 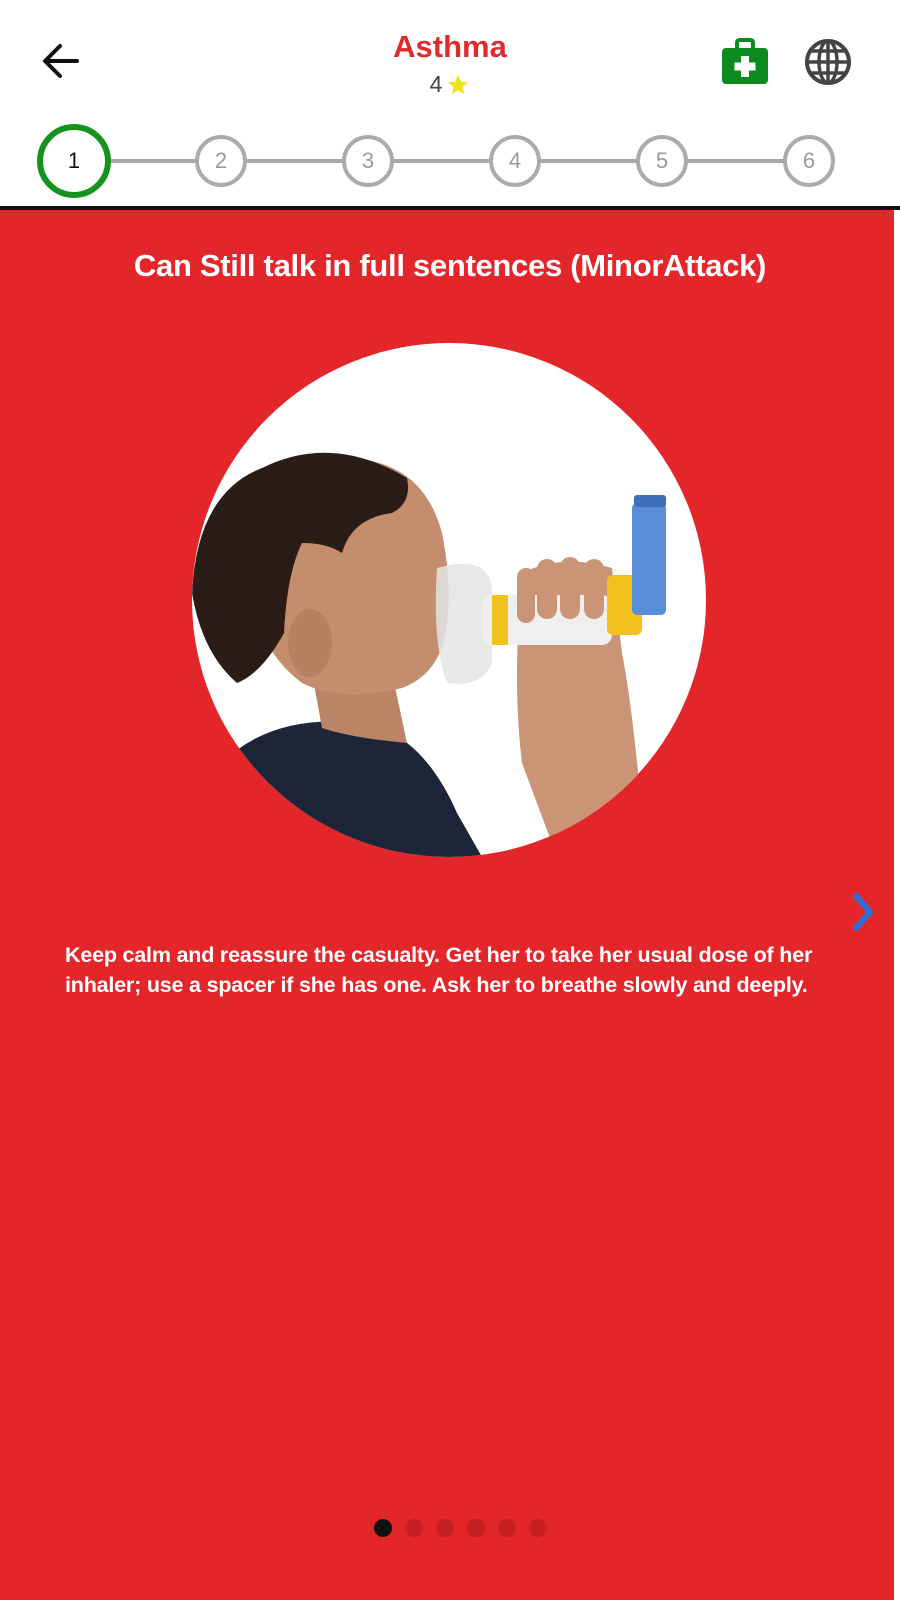 I want to click on step-5: 5, so click(x=662, y=161).